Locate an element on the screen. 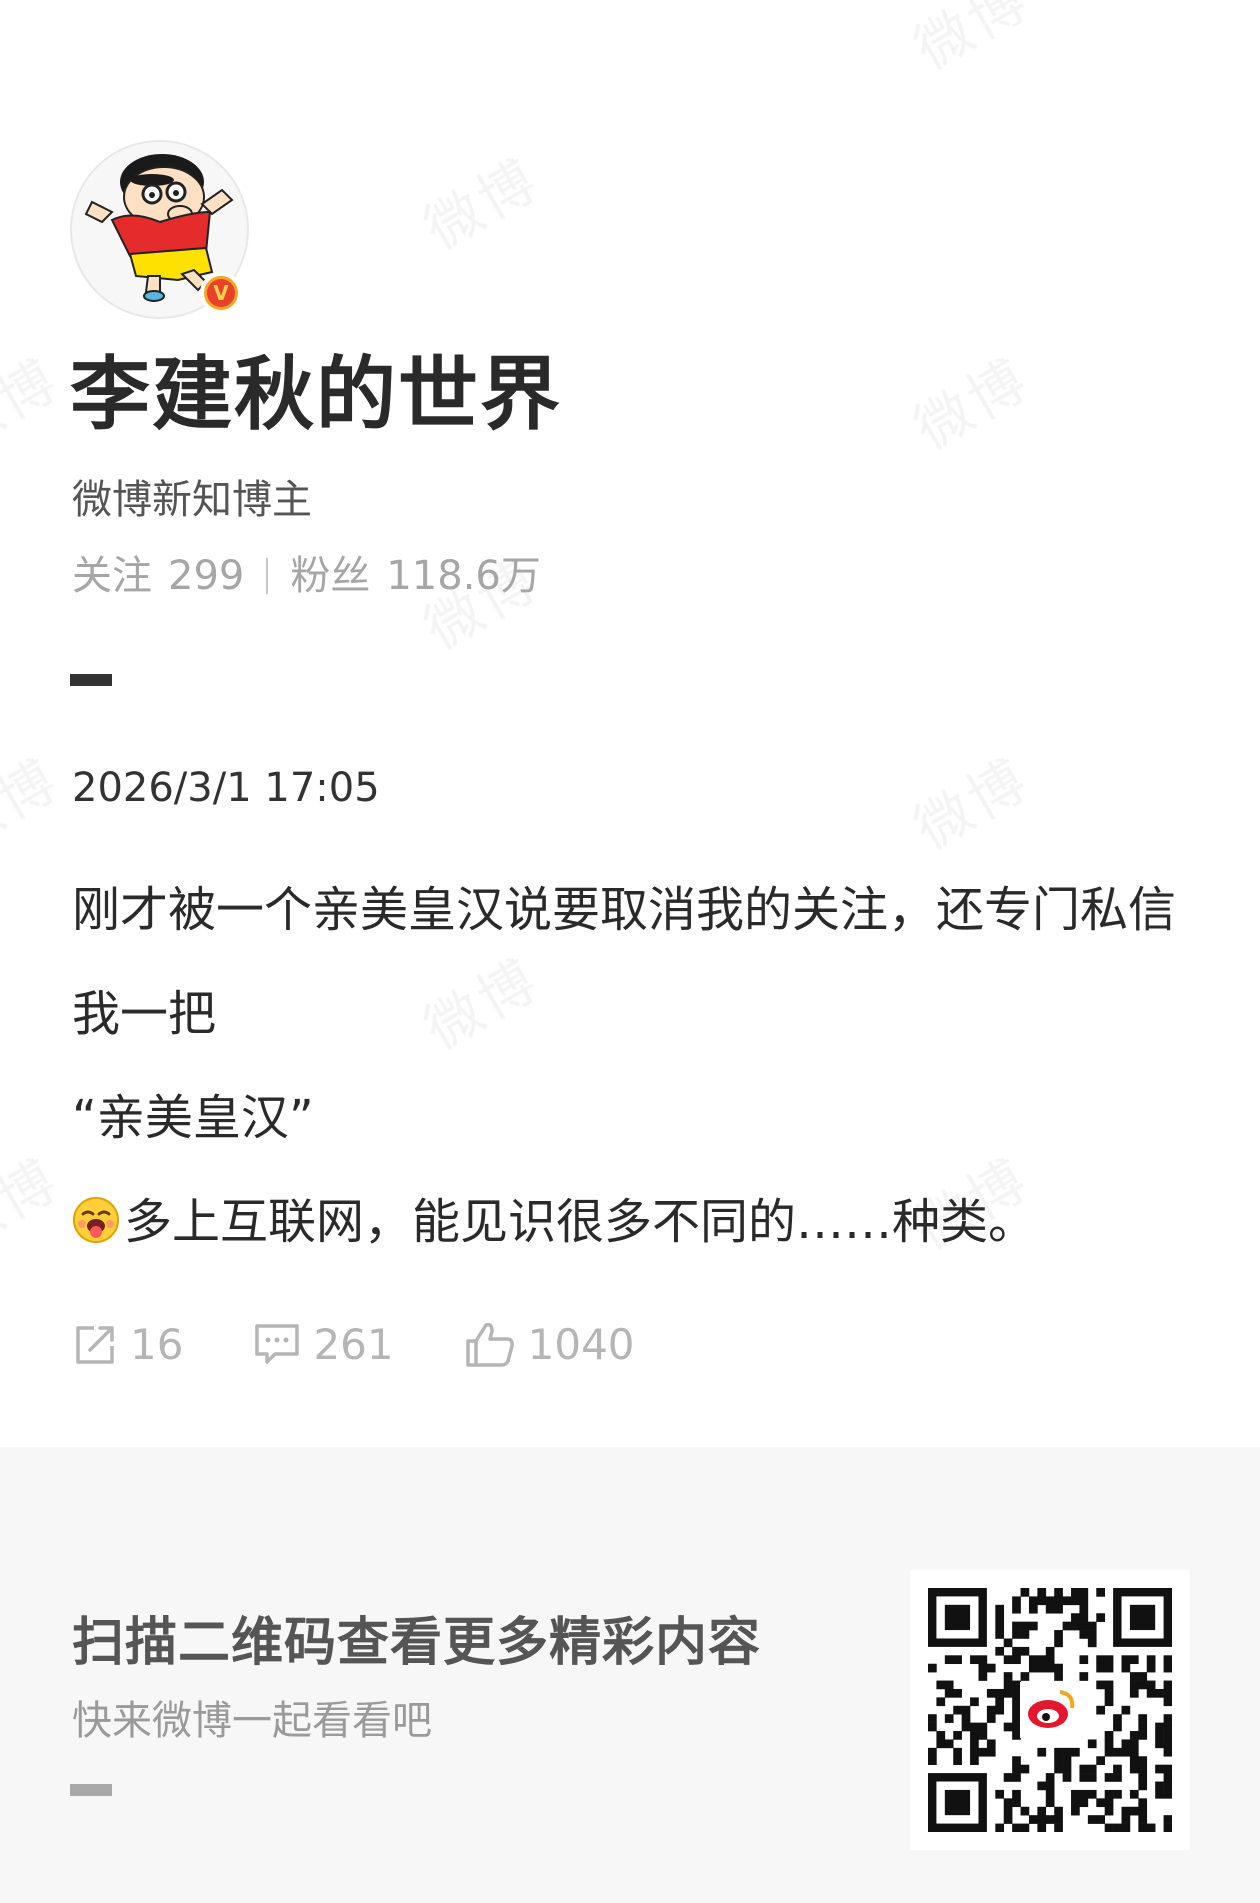 The width and height of the screenshot is (1260, 1903). footer-divider is located at coordinates (91, 1790).